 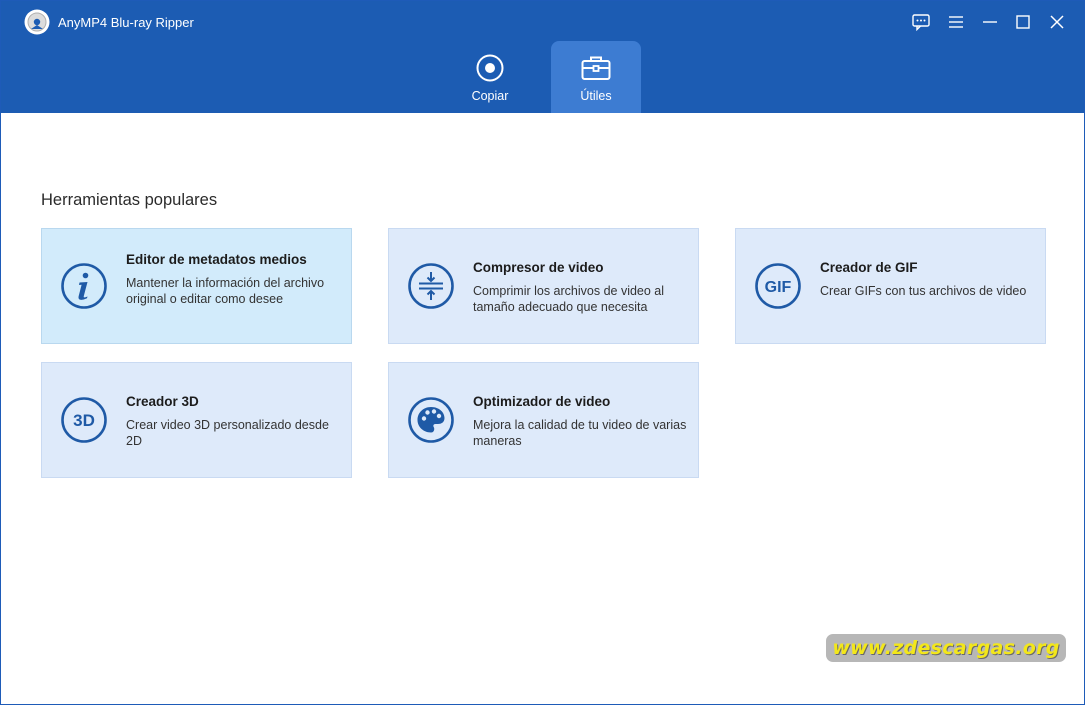 What do you see at coordinates (542, 401) in the screenshot?
I see `card-title: Optimizador de video` at bounding box center [542, 401].